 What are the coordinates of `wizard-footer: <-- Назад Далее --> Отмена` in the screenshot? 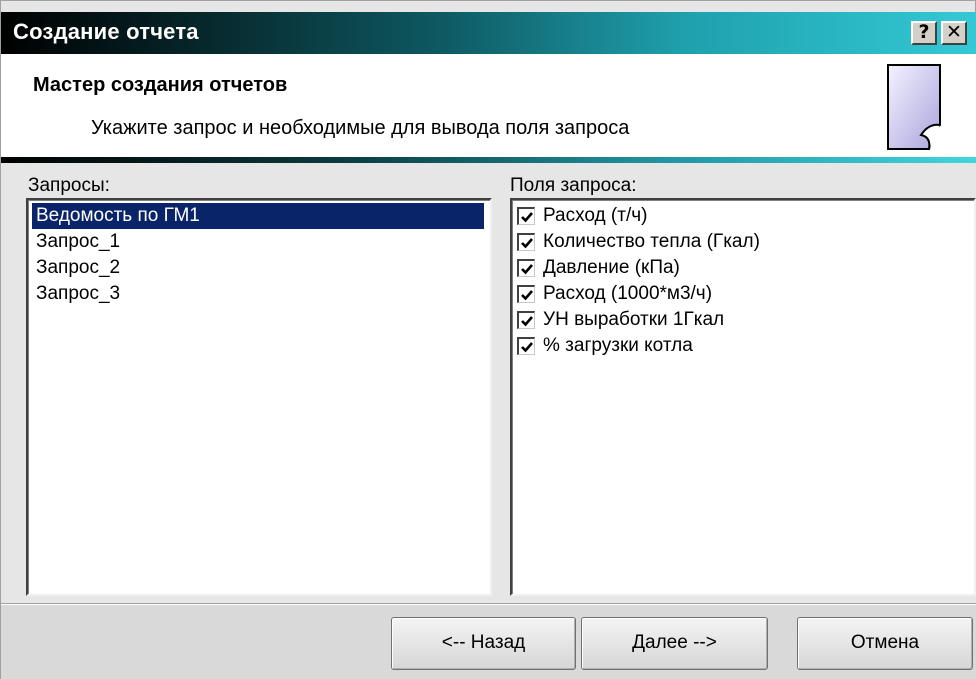 It's located at (488, 642).